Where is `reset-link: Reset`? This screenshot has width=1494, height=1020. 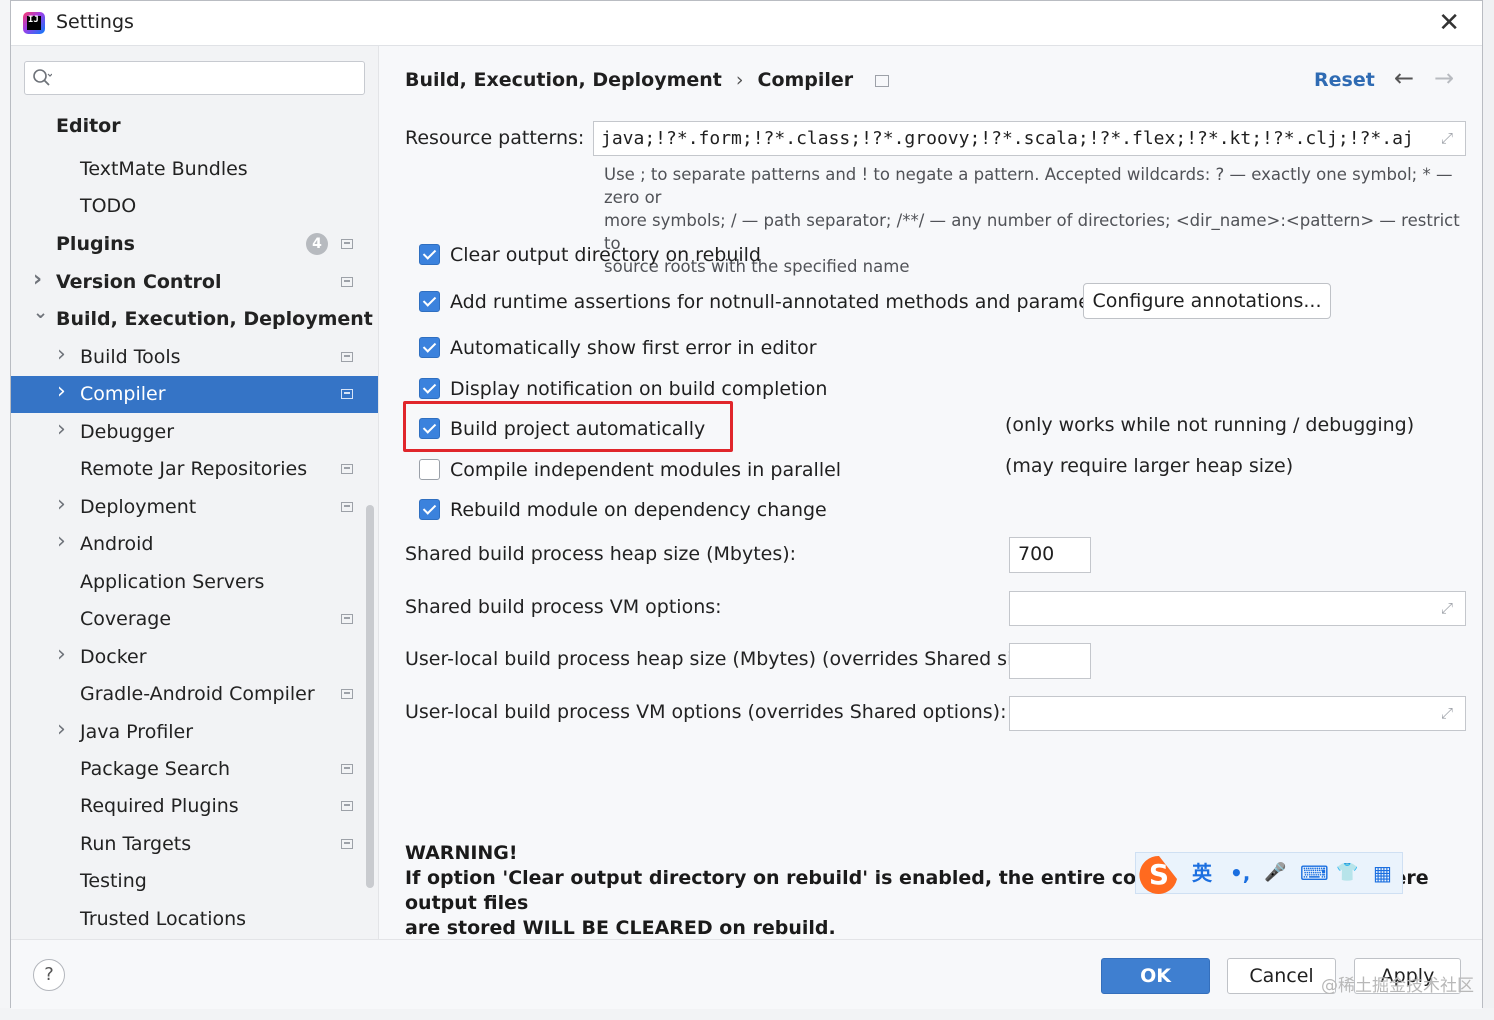 reset-link: Reset is located at coordinates (1344, 80).